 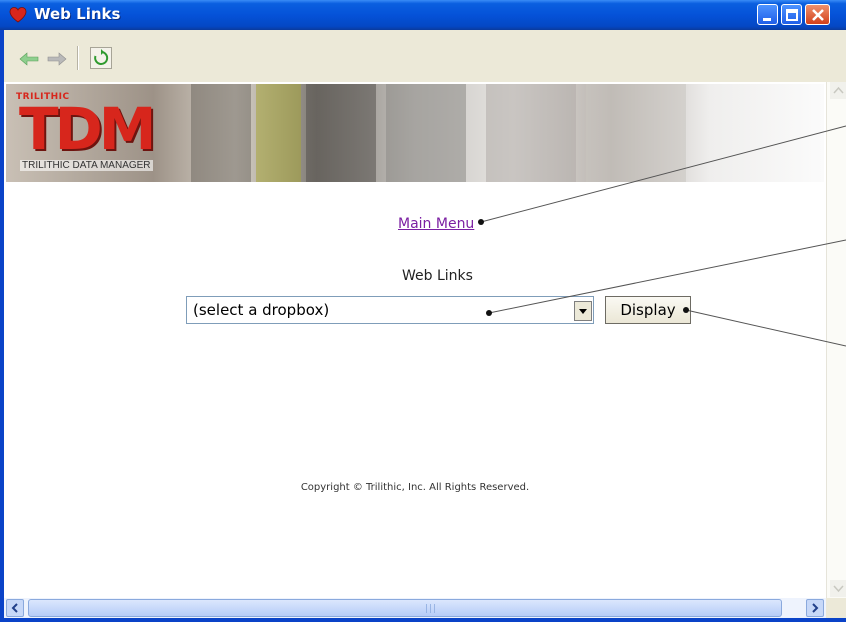 I want to click on scroll-thumb: |||, so click(x=405, y=608).